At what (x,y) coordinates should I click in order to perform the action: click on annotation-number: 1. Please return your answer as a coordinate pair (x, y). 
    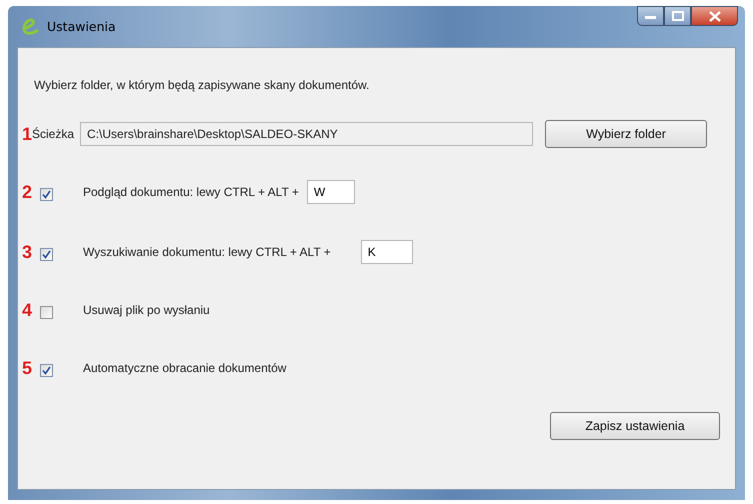
    Looking at the image, I should click on (27, 134).